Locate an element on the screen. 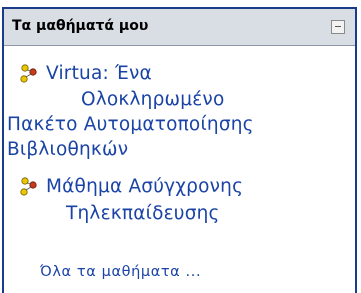  course-title-line: Βιβλιοθηκών is located at coordinates (68, 149).